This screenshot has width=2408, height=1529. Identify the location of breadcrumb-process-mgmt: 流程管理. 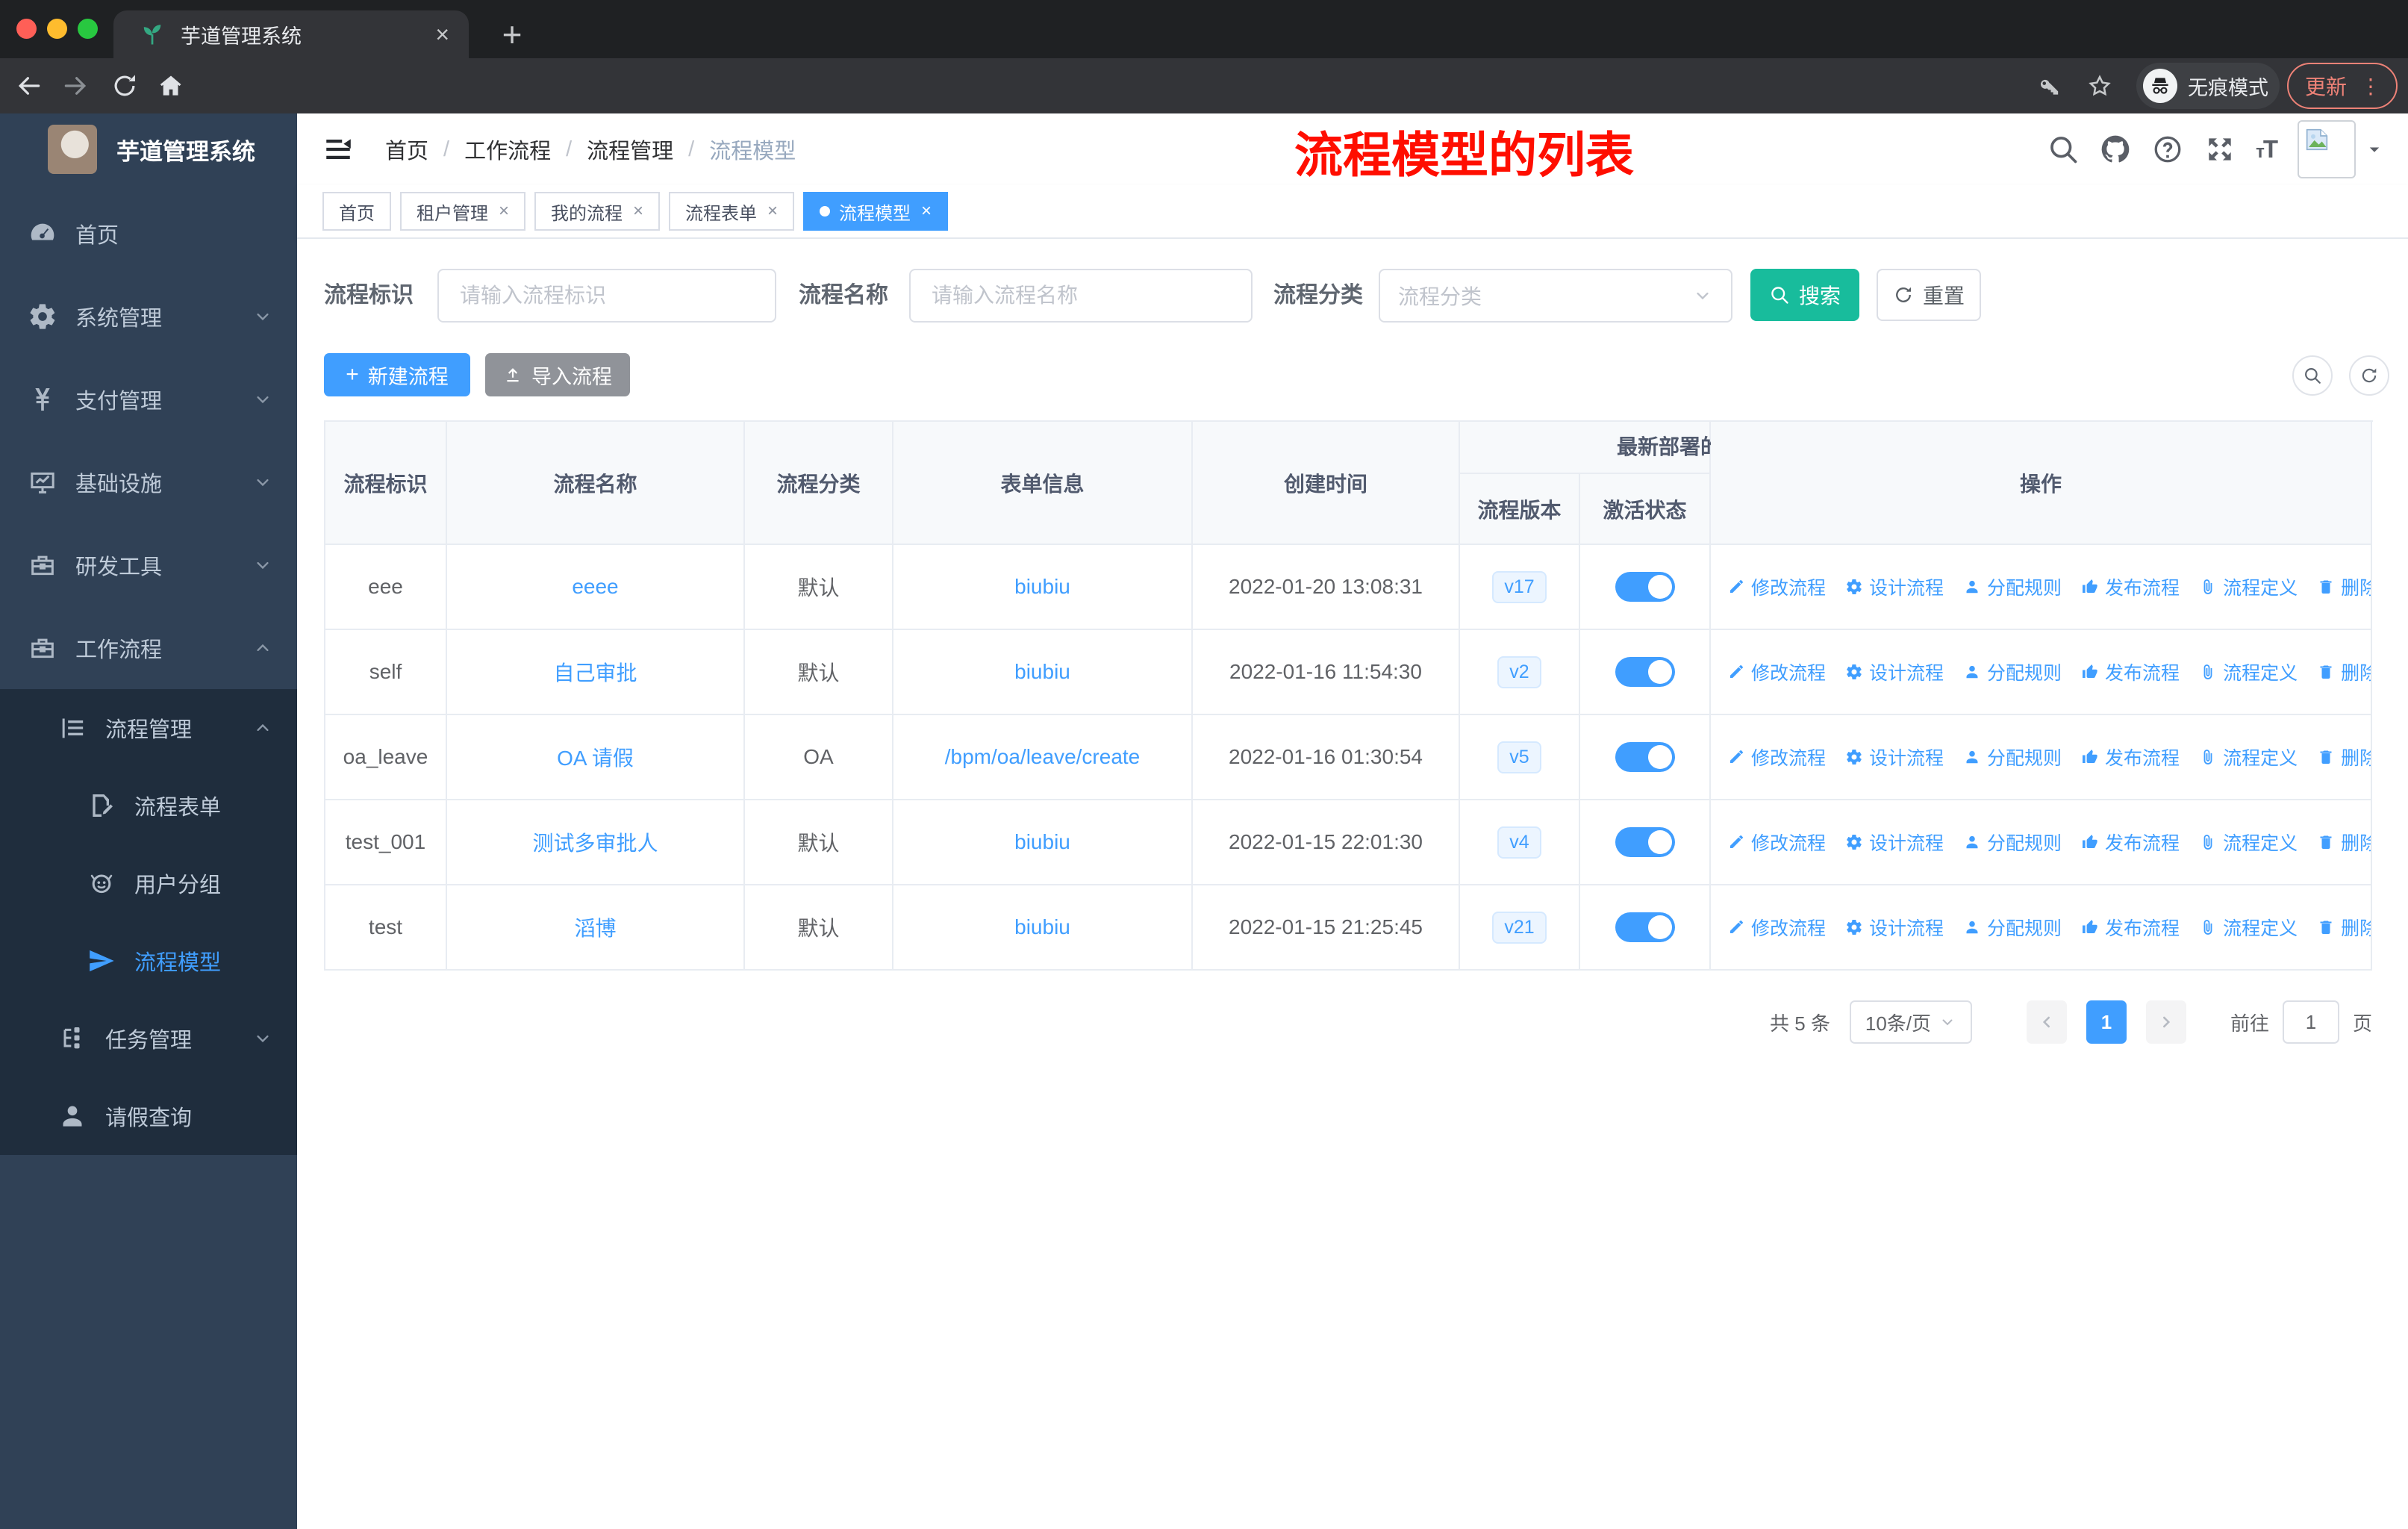
(630, 149).